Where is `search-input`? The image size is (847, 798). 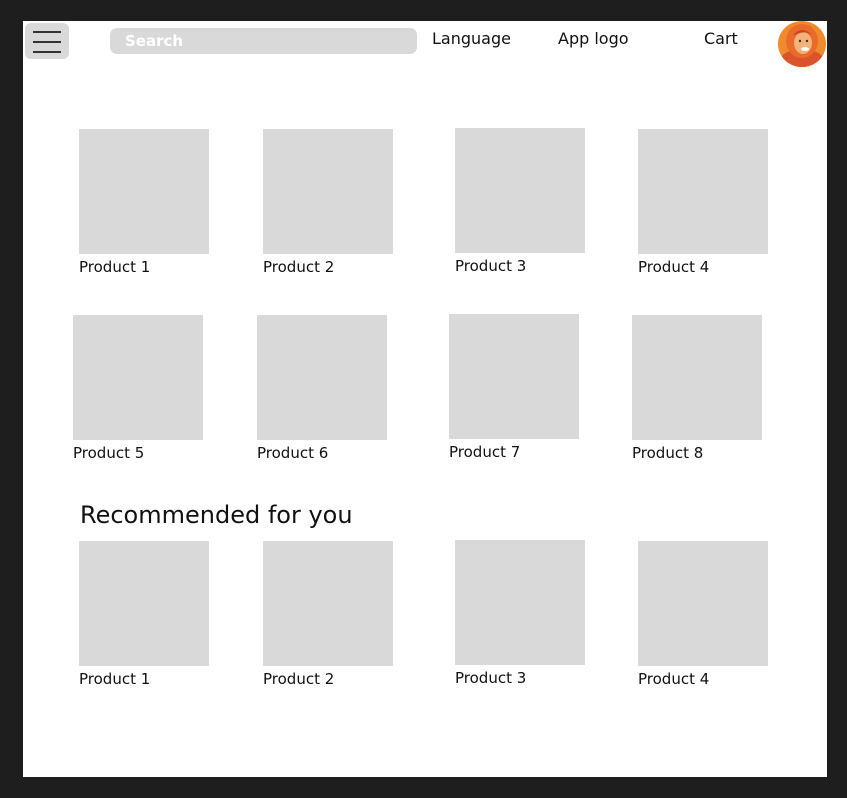 search-input is located at coordinates (263, 41).